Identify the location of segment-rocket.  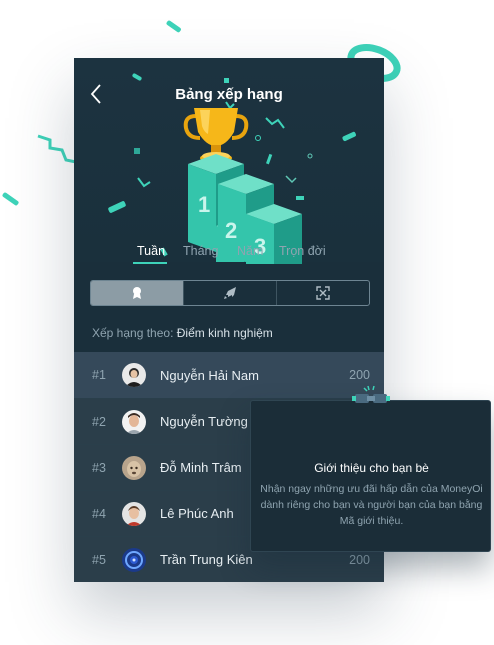
(229, 293).